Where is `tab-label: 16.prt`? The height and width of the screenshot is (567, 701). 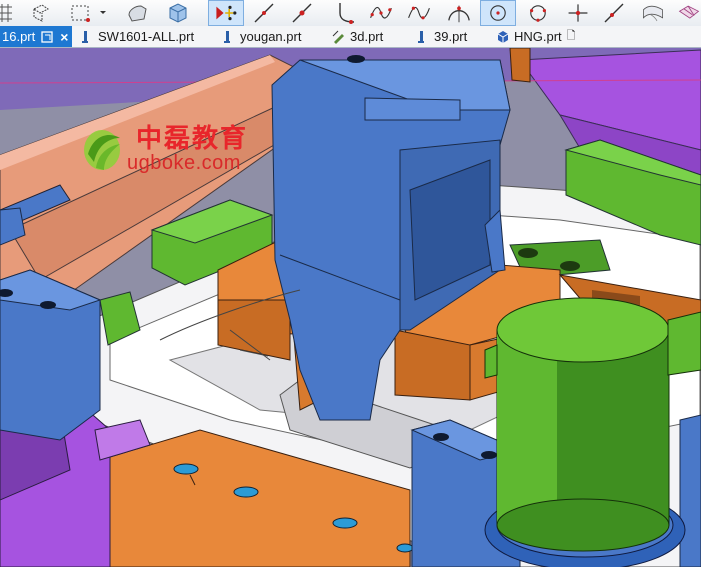
tab-label: 16.prt is located at coordinates (19, 36).